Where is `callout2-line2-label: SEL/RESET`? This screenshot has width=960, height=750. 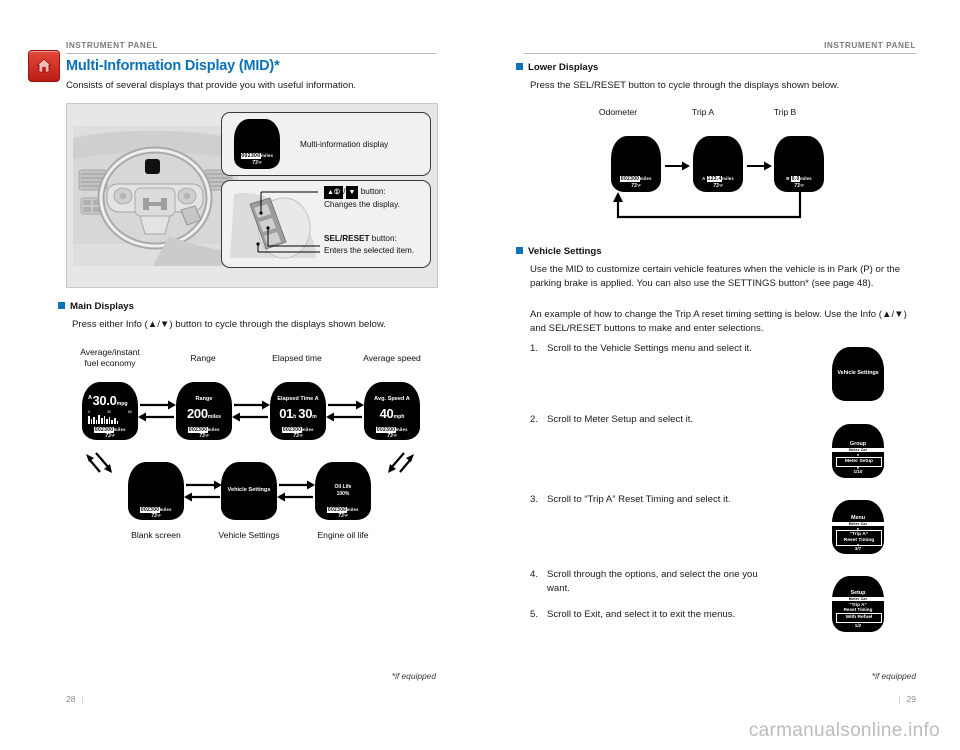
callout2-line2-label: SEL/RESET is located at coordinates (347, 238).